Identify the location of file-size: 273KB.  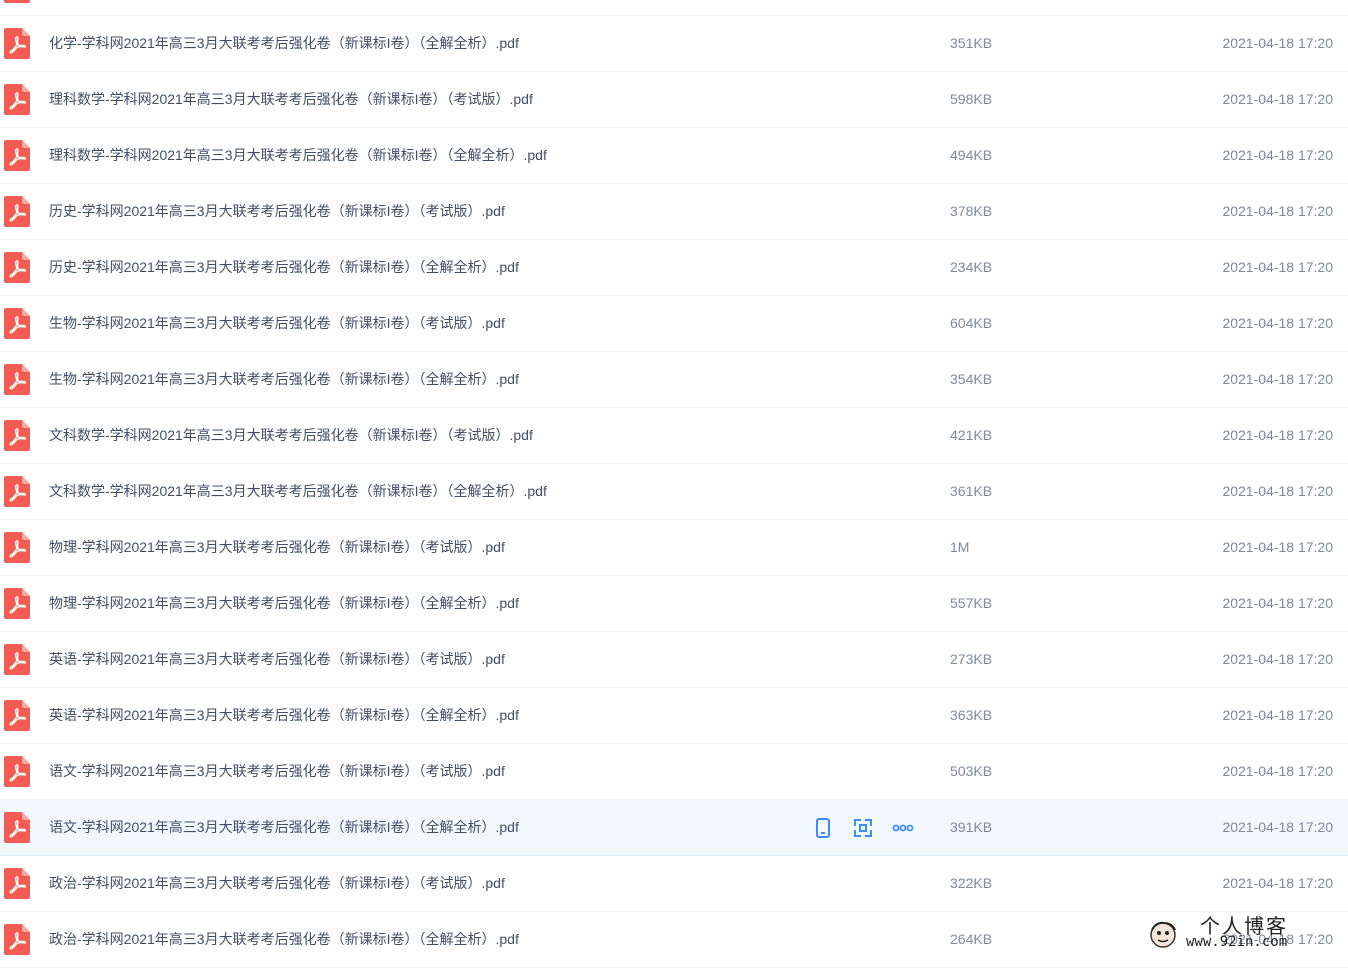
(971, 659).